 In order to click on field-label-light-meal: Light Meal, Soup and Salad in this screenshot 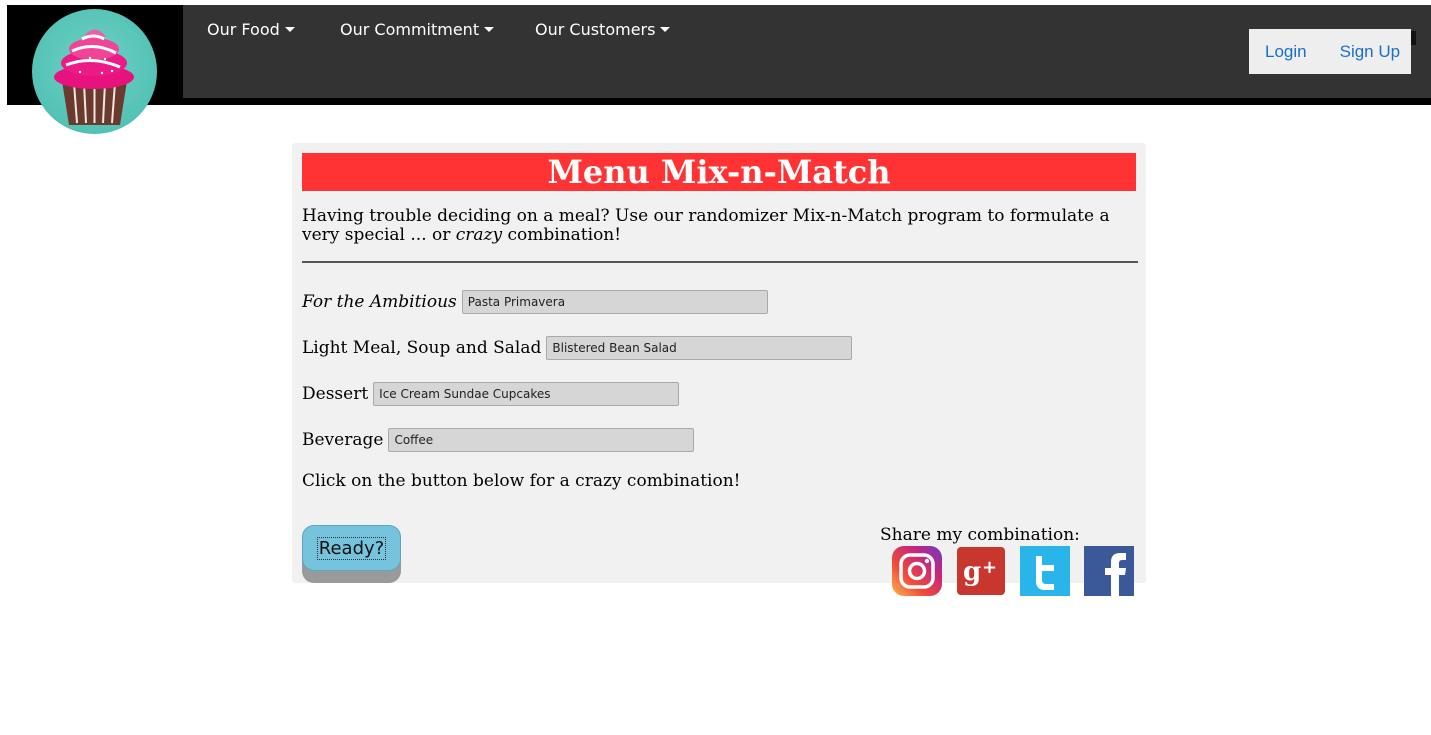, I will do `click(422, 348)`.